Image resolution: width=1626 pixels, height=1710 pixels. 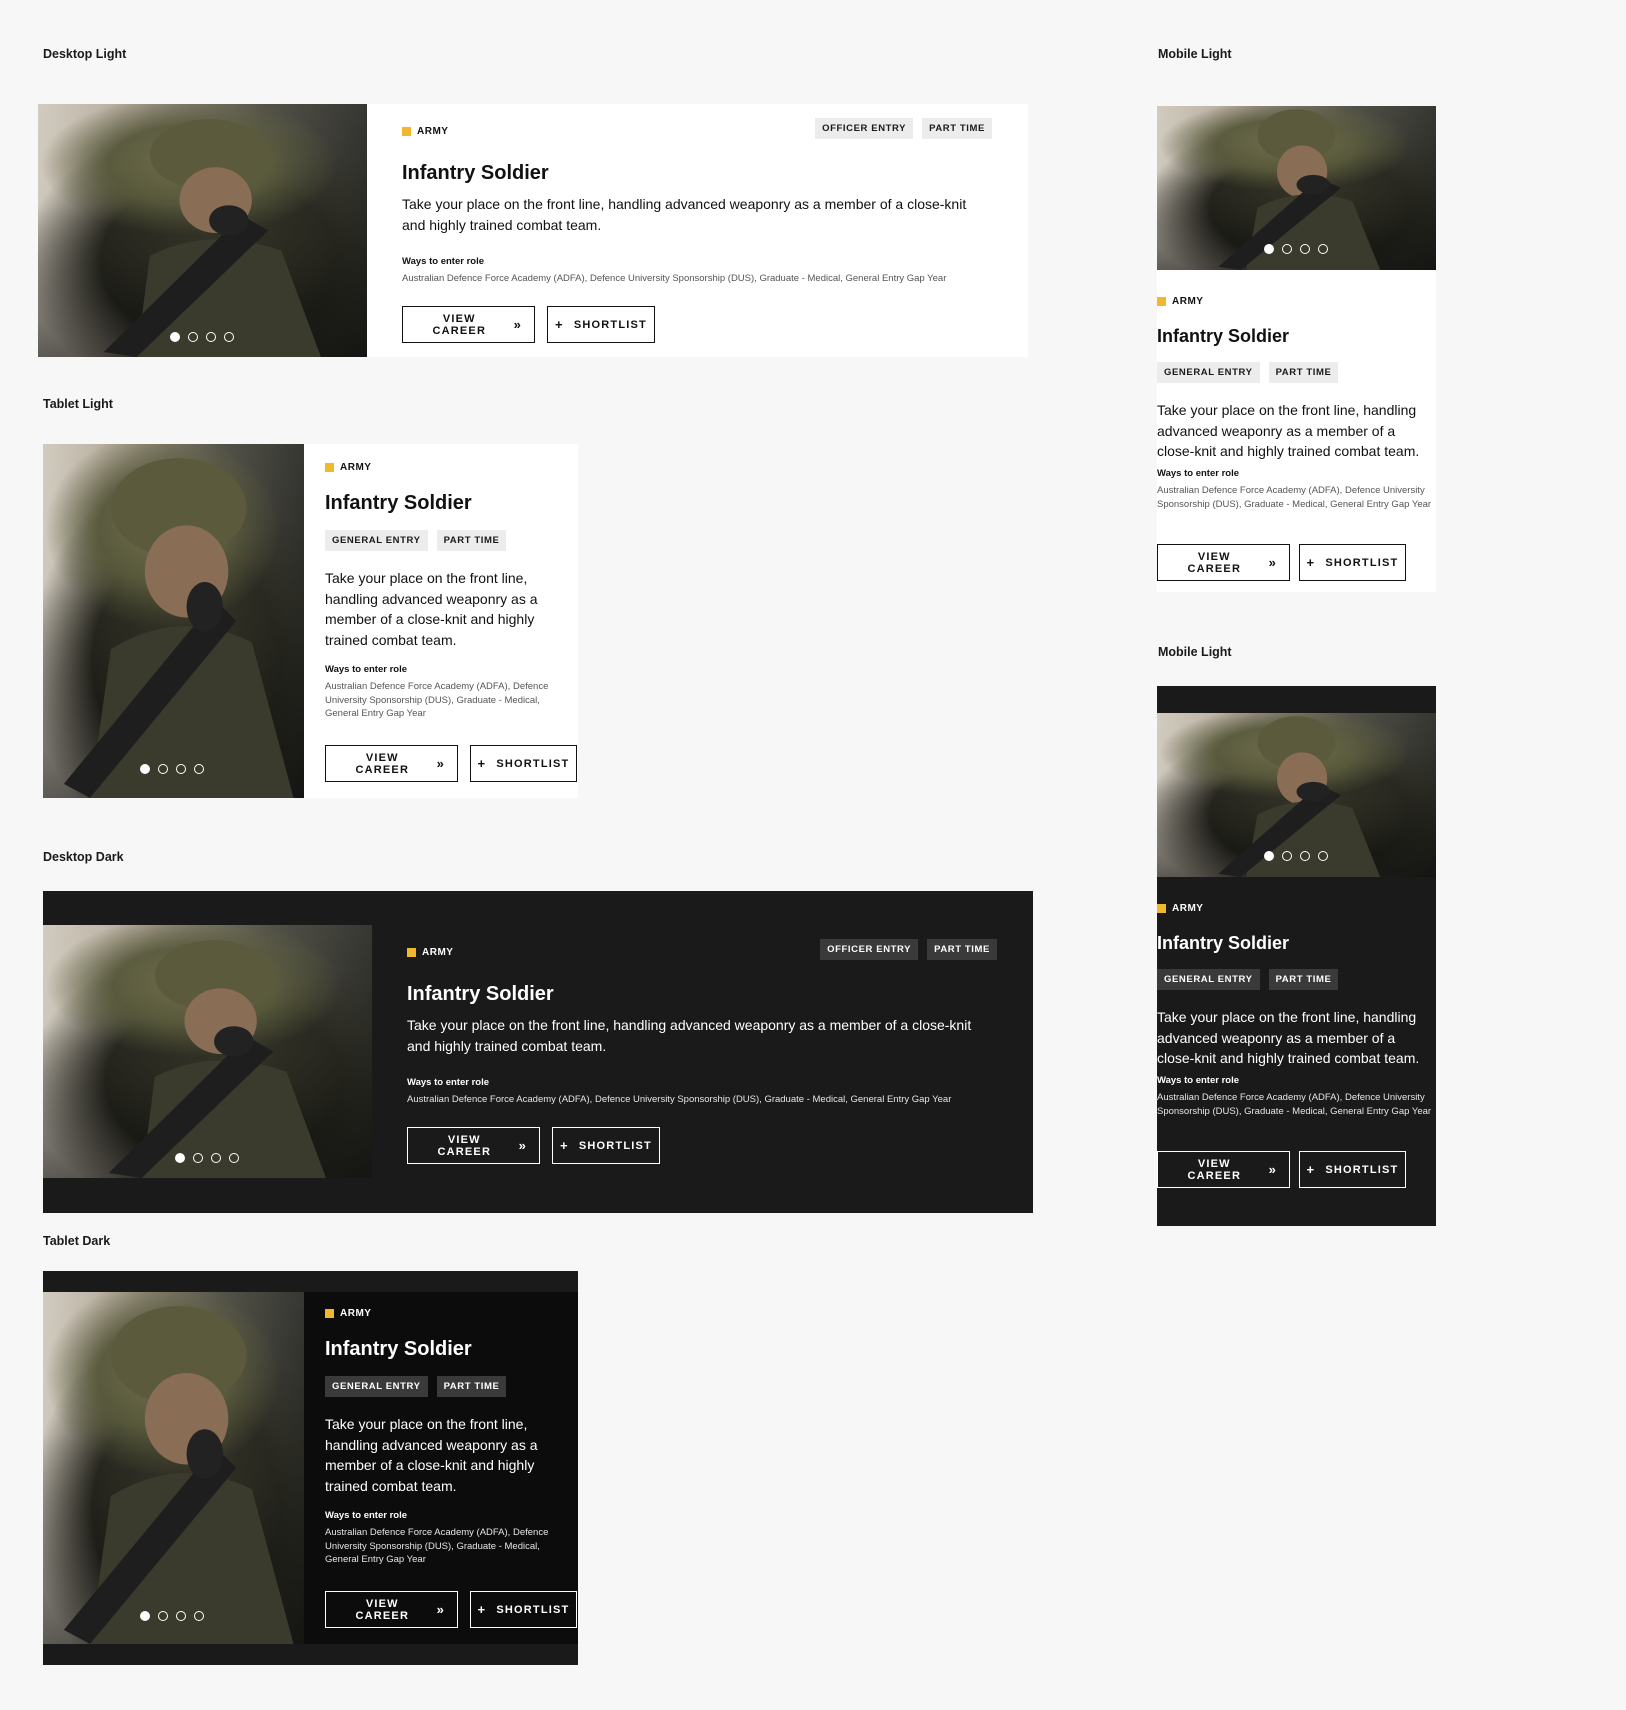 What do you see at coordinates (85, 54) in the screenshot?
I see `variant-label-desktop-light: Desktop Light` at bounding box center [85, 54].